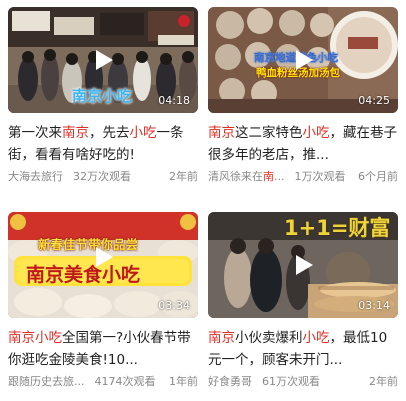 This screenshot has height=401, width=406. I want to click on view-count: 32万次观看, so click(102, 176).